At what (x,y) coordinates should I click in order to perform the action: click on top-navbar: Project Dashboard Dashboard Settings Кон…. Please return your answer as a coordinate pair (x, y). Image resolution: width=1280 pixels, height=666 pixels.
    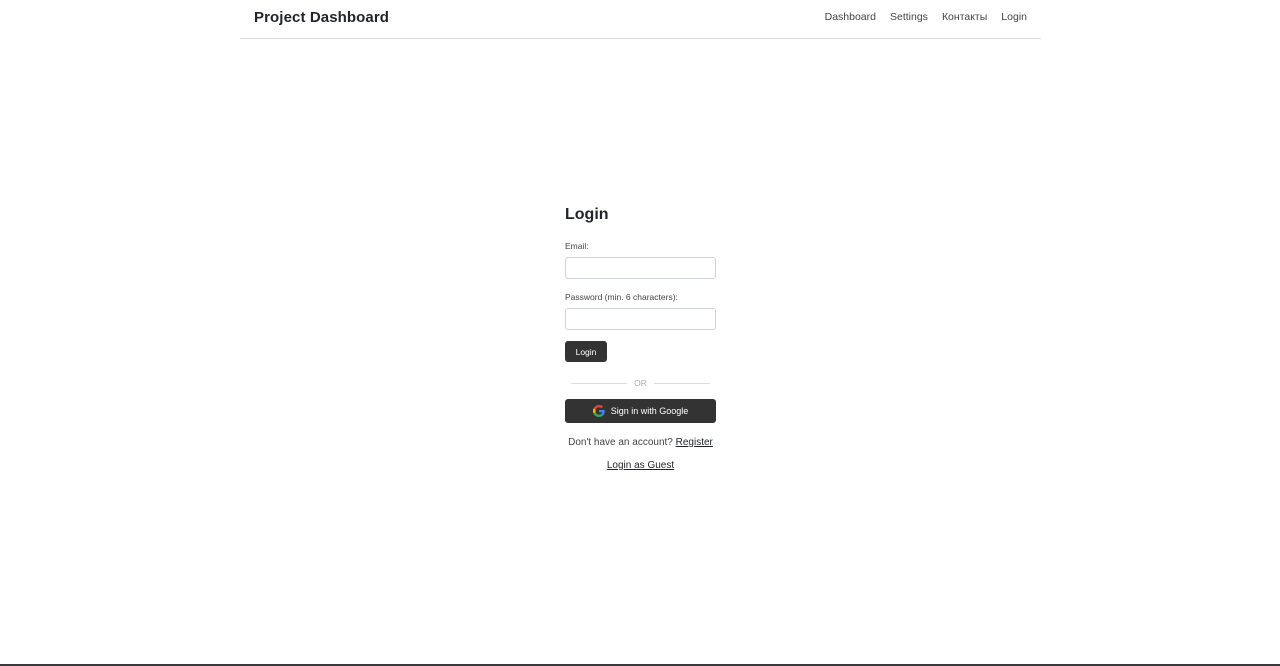
    Looking at the image, I should click on (640, 19).